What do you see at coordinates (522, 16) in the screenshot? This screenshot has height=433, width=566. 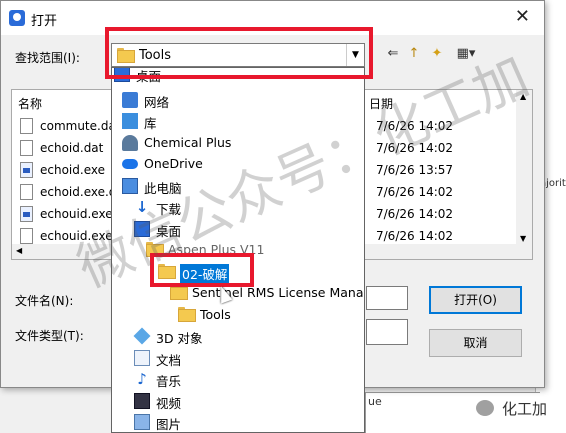 I see `close-icon: ✕` at bounding box center [522, 16].